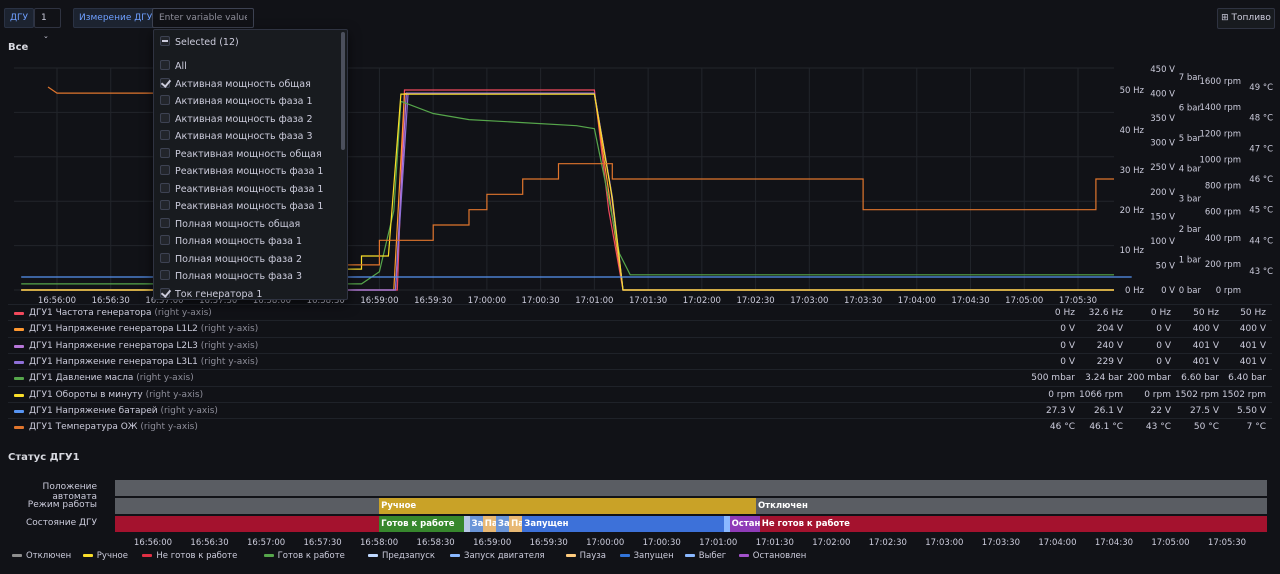 The image size is (1280, 574). Describe the element at coordinates (1013, 524) in the screenshot. I see `status-segment: Не готов к работе` at that location.